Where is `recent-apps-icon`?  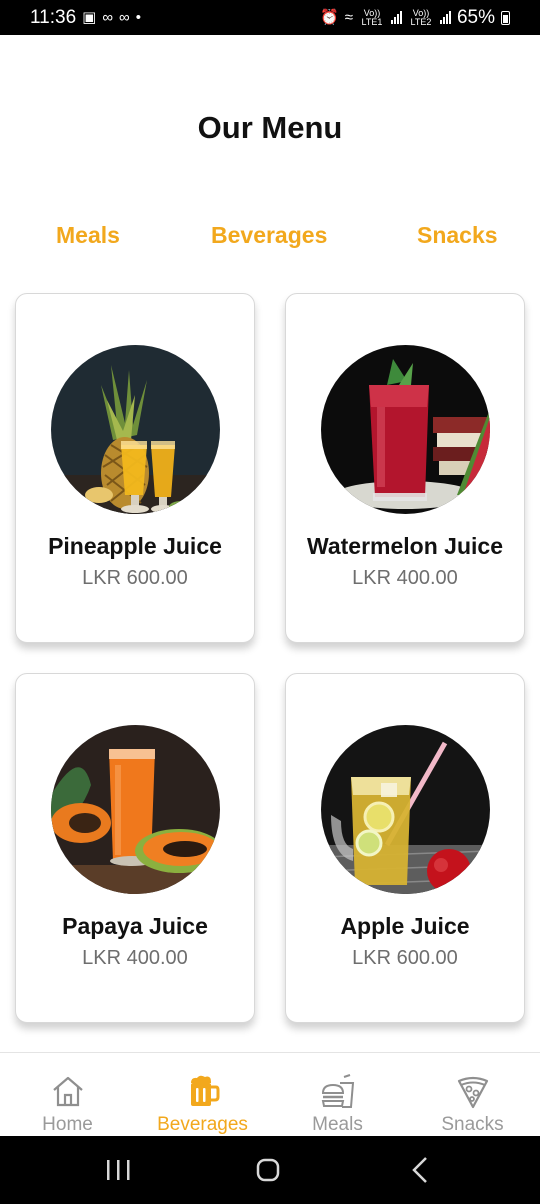 recent-apps-icon is located at coordinates (118, 1170).